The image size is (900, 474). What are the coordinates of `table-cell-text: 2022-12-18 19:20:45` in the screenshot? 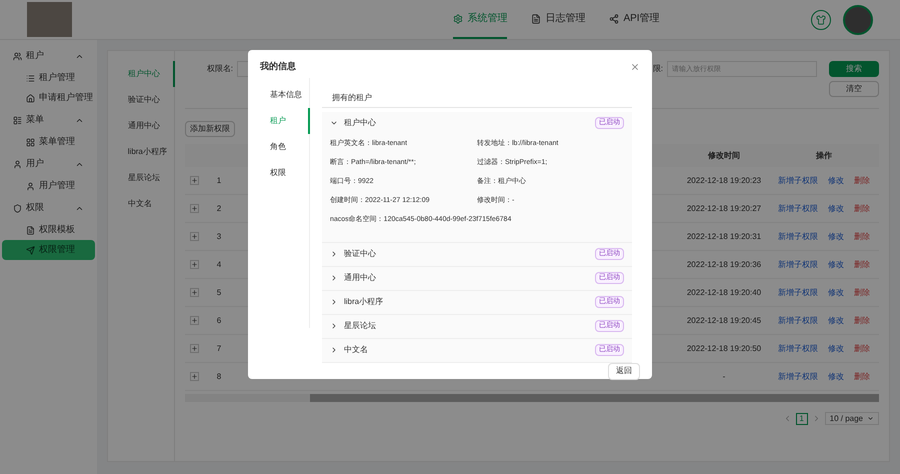 It's located at (724, 320).